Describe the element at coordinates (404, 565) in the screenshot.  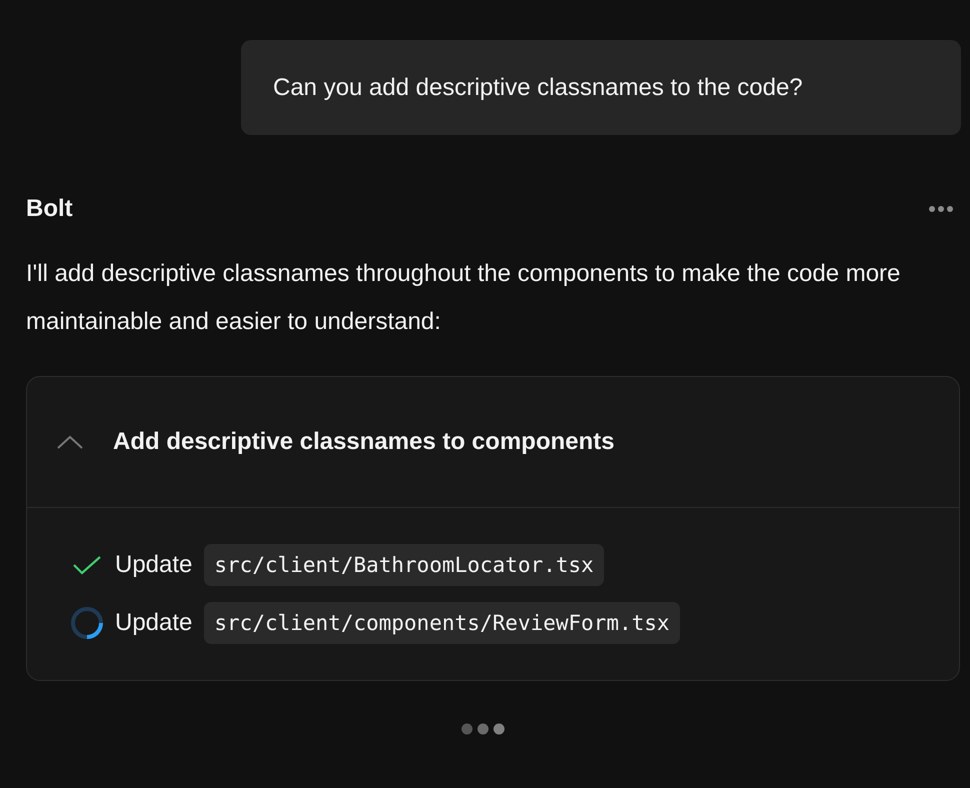
I see `file-path: src/client/BathroomLocator.tsx` at that location.